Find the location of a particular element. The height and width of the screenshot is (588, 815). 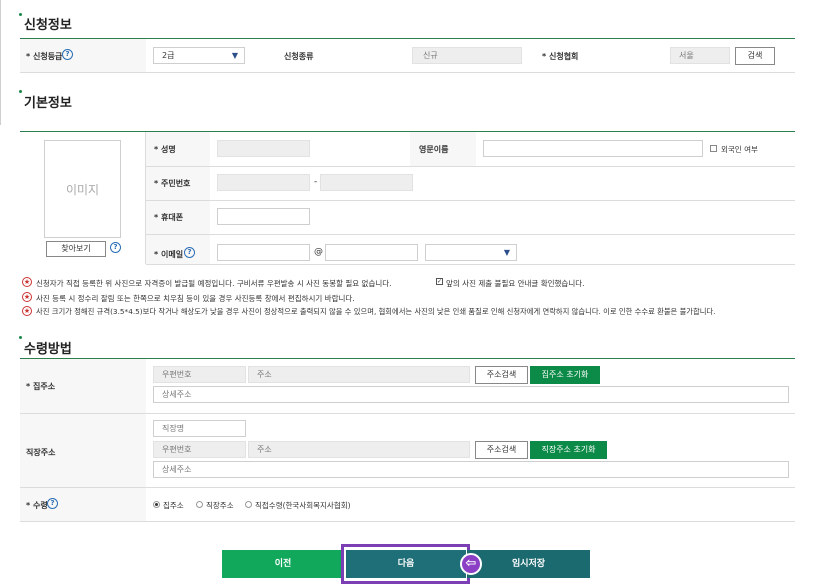

email-label: * 이메일 is located at coordinates (169, 254).